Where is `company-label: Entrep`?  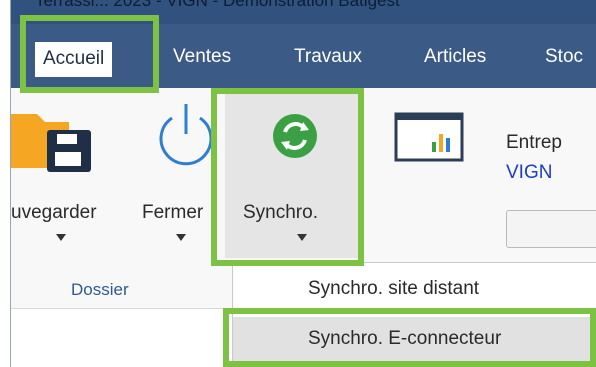
company-label: Entrep is located at coordinates (534, 142).